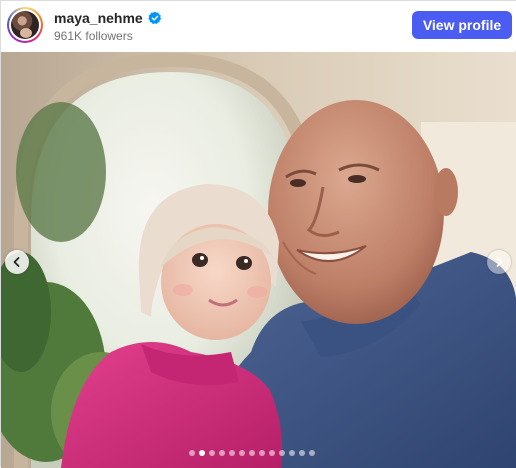 This screenshot has height=468, width=516. Describe the element at coordinates (462, 25) in the screenshot. I see `view-profile-button: View profile` at that location.